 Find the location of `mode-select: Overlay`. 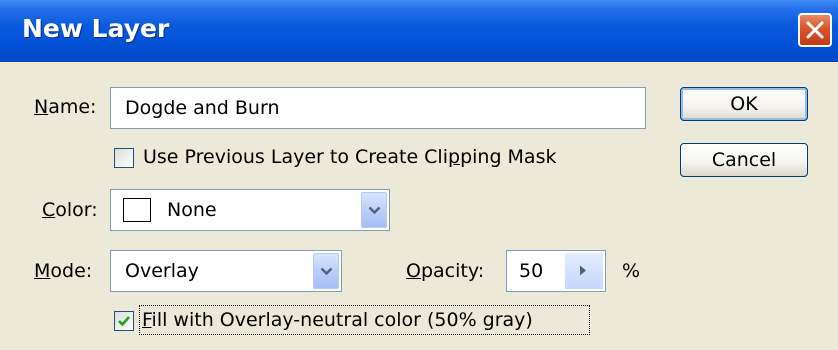

mode-select: Overlay is located at coordinates (226, 271).